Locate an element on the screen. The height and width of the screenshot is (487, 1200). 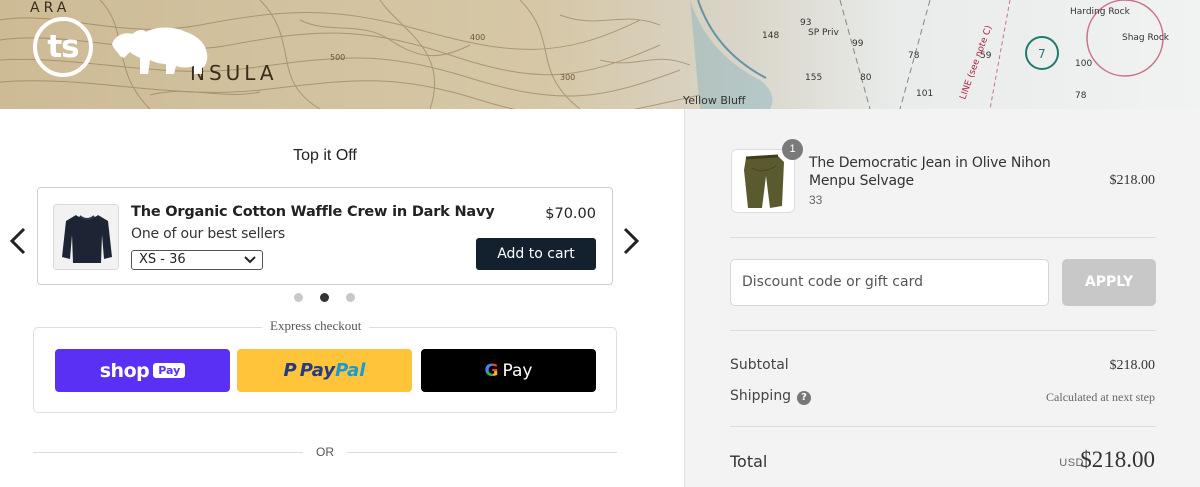
sweater-icon is located at coordinates (86, 237).